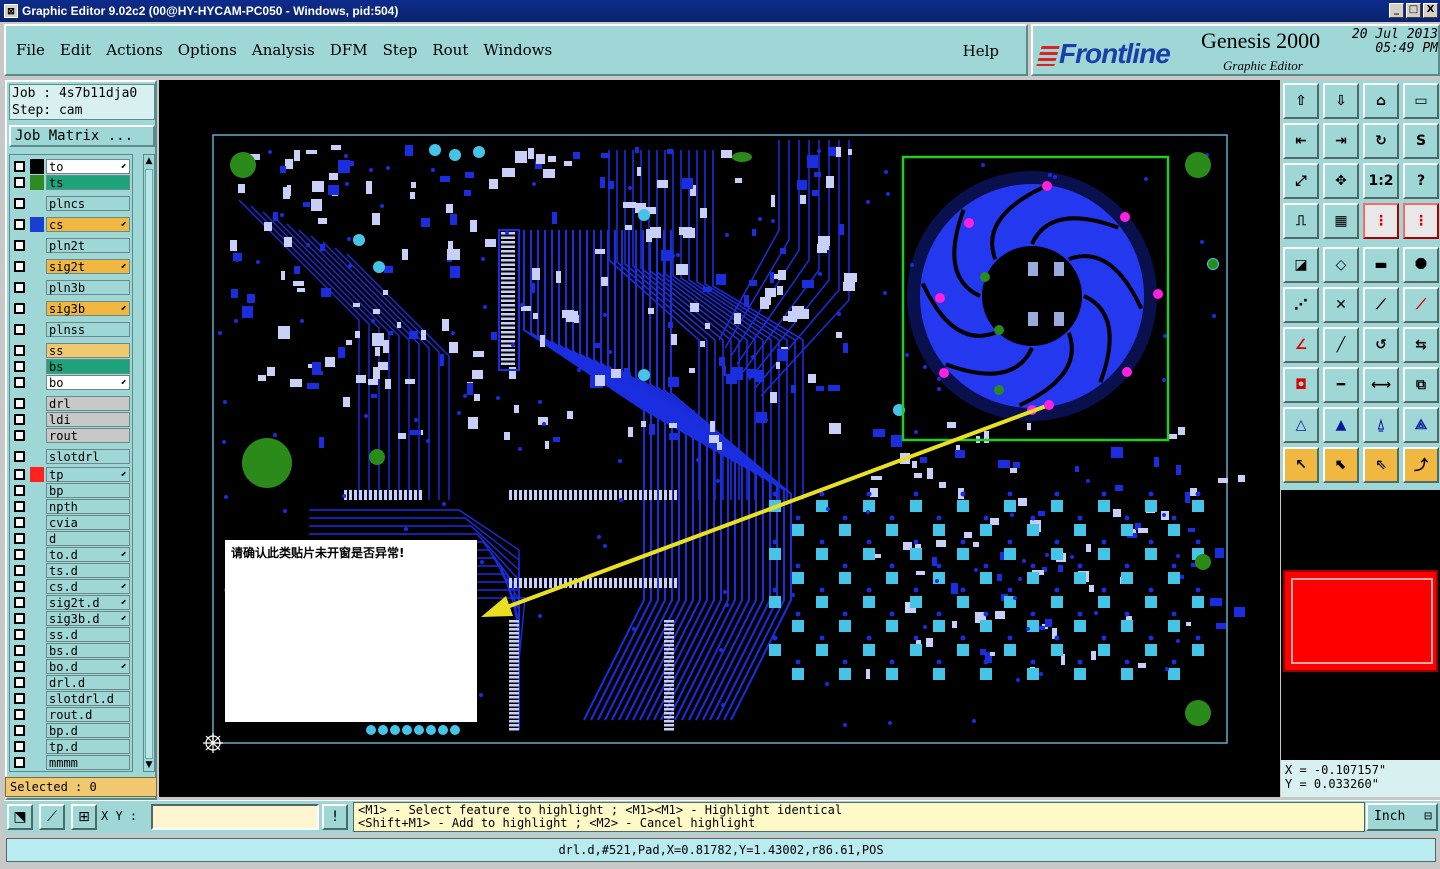 Image resolution: width=1440 pixels, height=869 pixels. I want to click on import-button: ⇧, so click(1301, 101).